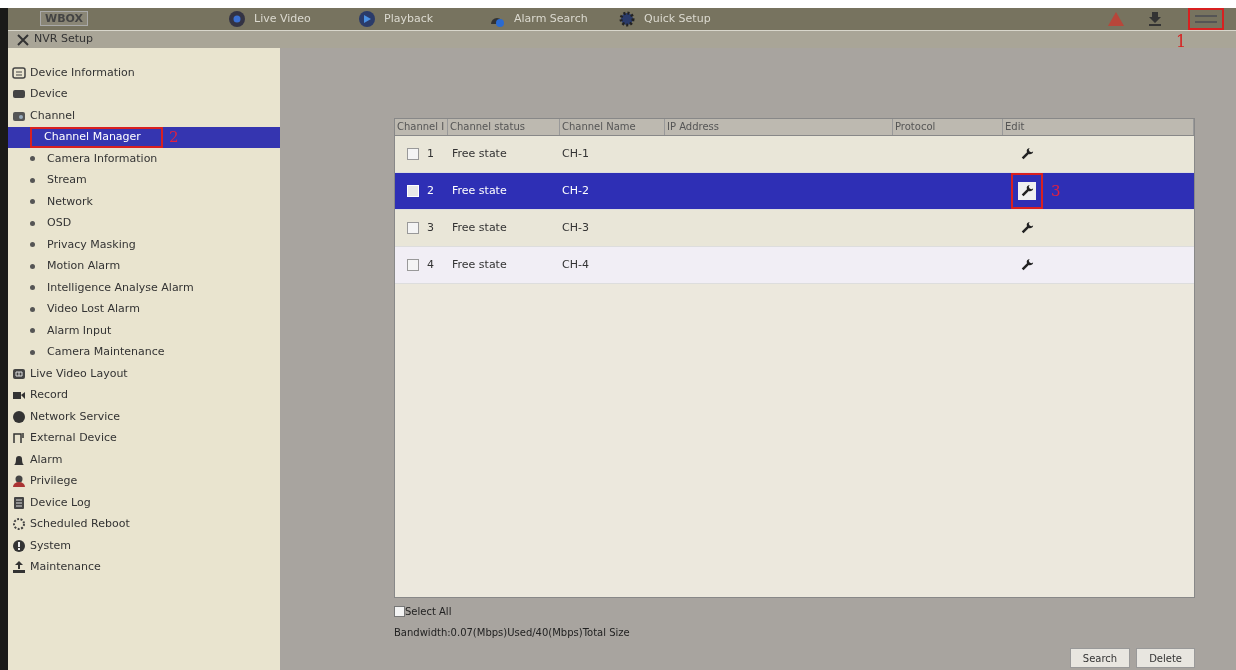 The image size is (1236, 670). What do you see at coordinates (106, 352) in the screenshot?
I see `sidebar-item: Camera Maintenance` at bounding box center [106, 352].